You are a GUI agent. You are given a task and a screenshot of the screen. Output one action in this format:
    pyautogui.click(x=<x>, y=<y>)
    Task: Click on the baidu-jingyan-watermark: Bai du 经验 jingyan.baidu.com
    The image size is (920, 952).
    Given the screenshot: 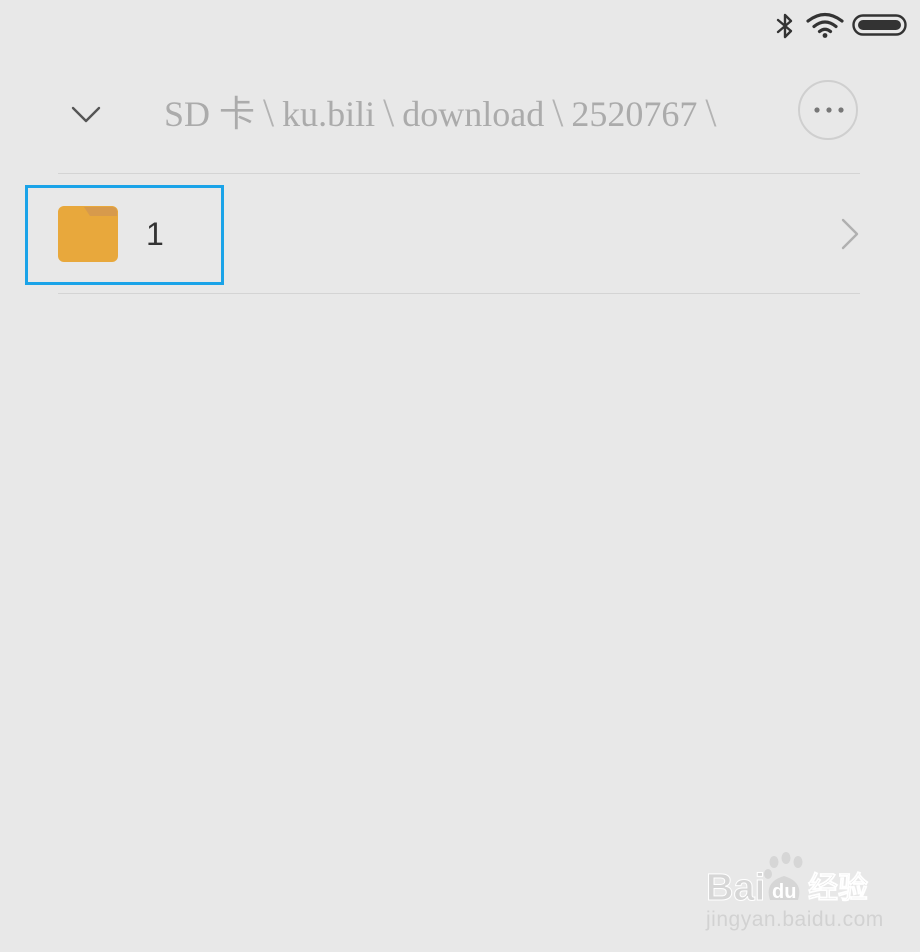 What is the action you would take?
    pyautogui.click(x=800, y=893)
    